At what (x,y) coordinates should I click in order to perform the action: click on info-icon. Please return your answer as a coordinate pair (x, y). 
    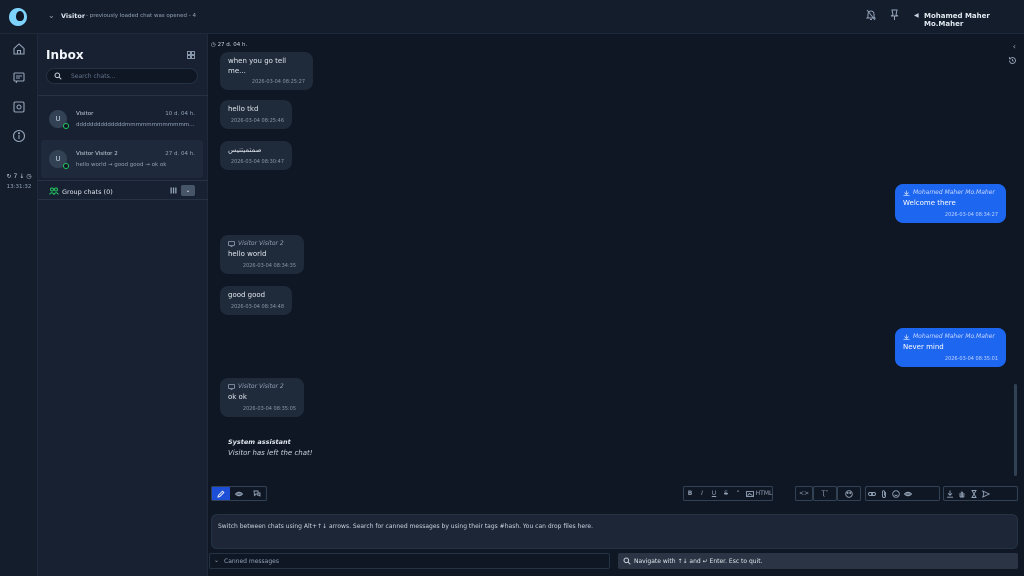
    Looking at the image, I should click on (19, 136).